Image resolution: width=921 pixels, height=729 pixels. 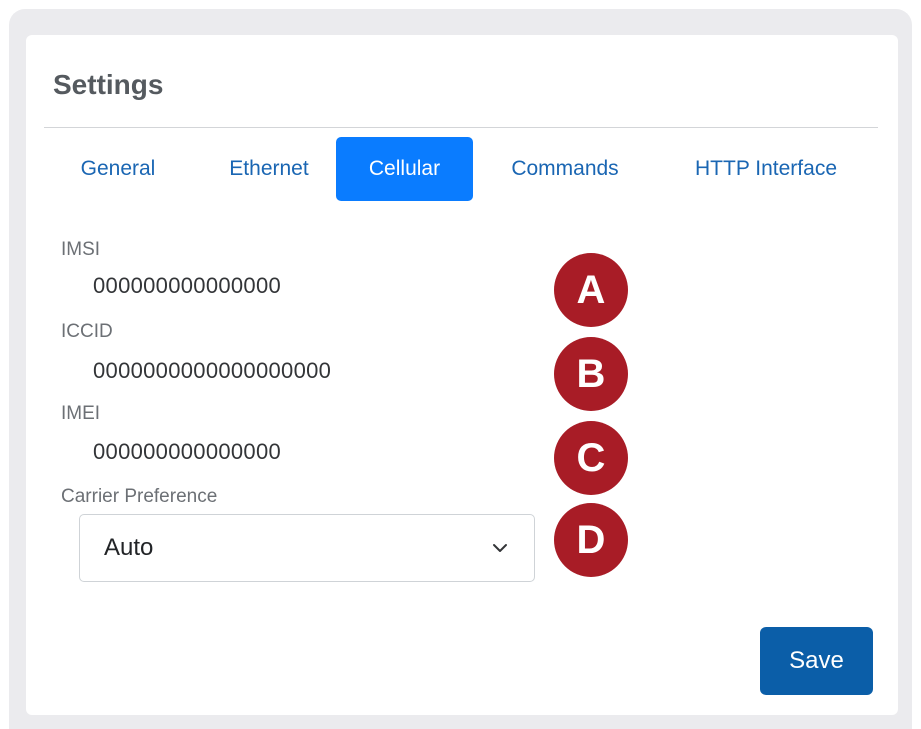 What do you see at coordinates (108, 84) in the screenshot?
I see `page-title: Settings` at bounding box center [108, 84].